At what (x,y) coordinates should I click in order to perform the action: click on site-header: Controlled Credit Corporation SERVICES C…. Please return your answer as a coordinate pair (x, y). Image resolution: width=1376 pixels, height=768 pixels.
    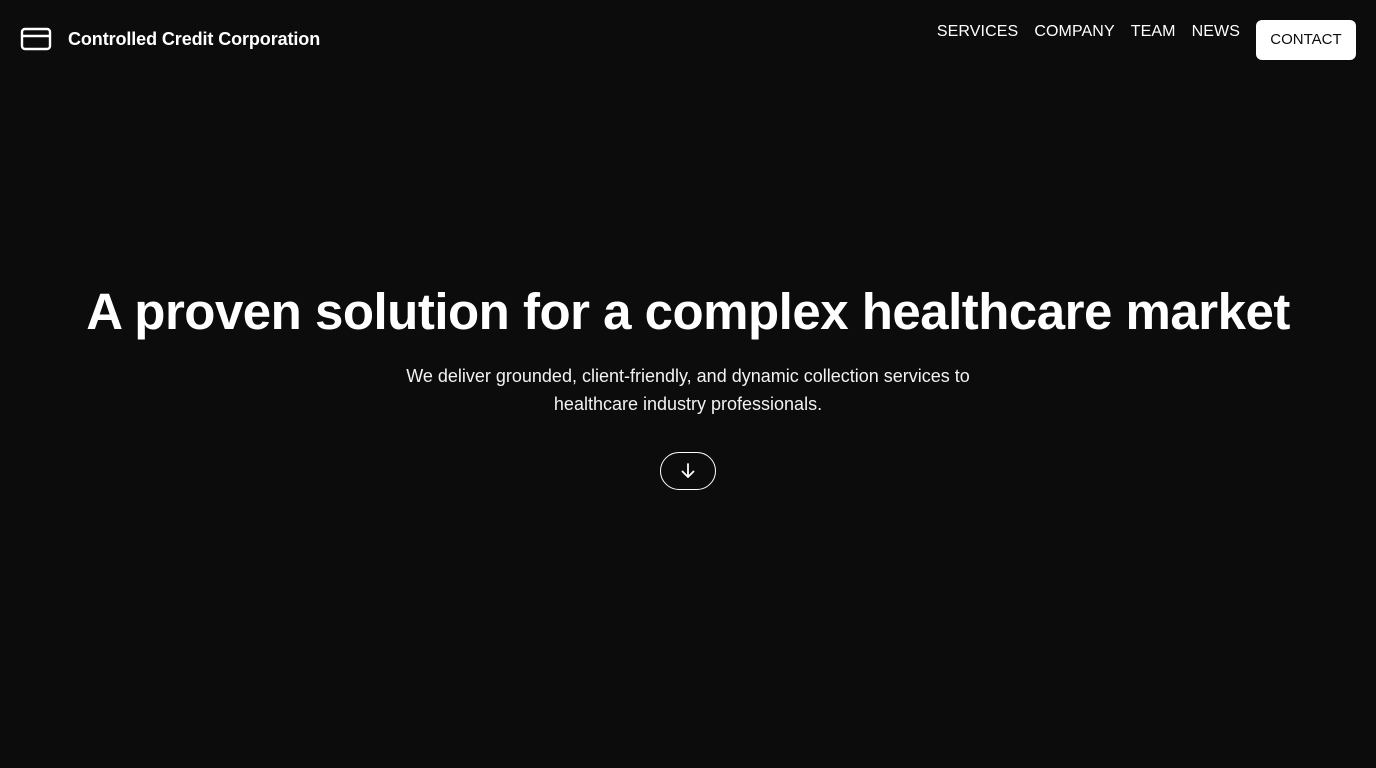
    Looking at the image, I should click on (688, 40).